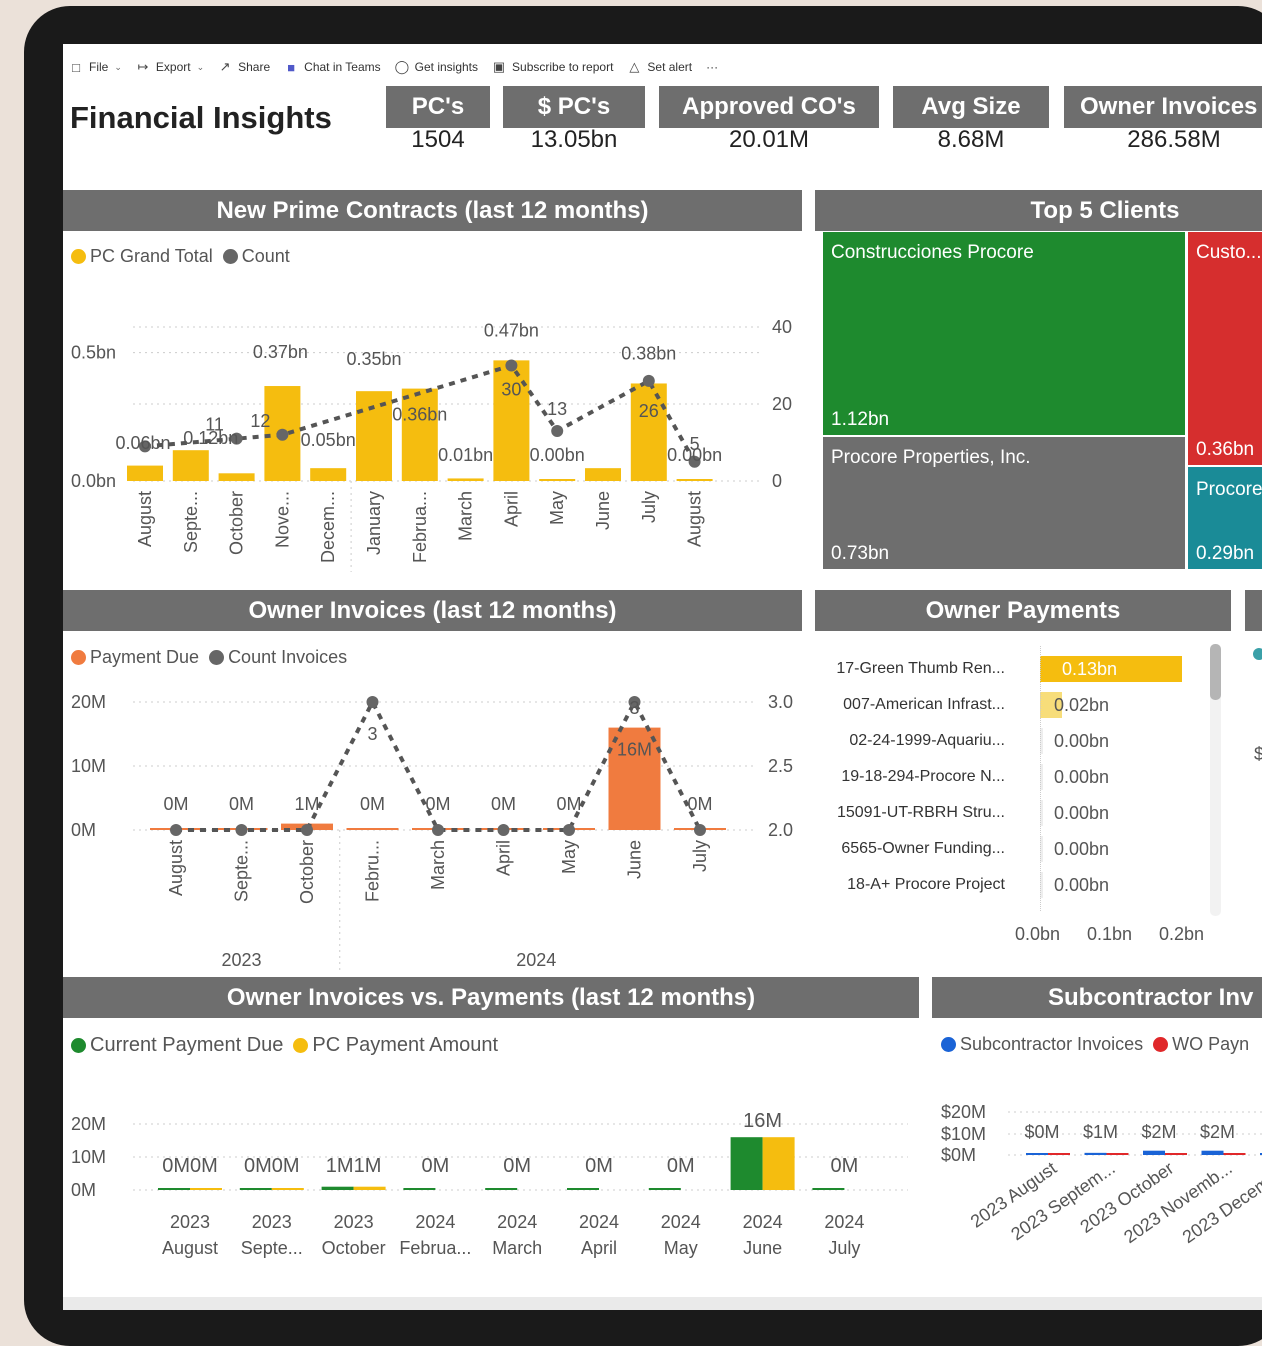 The width and height of the screenshot is (1262, 1346). What do you see at coordinates (1023, 669) in the screenshot?
I see `payment-row: 17-Green Thumb Ren... 0.13bn` at bounding box center [1023, 669].